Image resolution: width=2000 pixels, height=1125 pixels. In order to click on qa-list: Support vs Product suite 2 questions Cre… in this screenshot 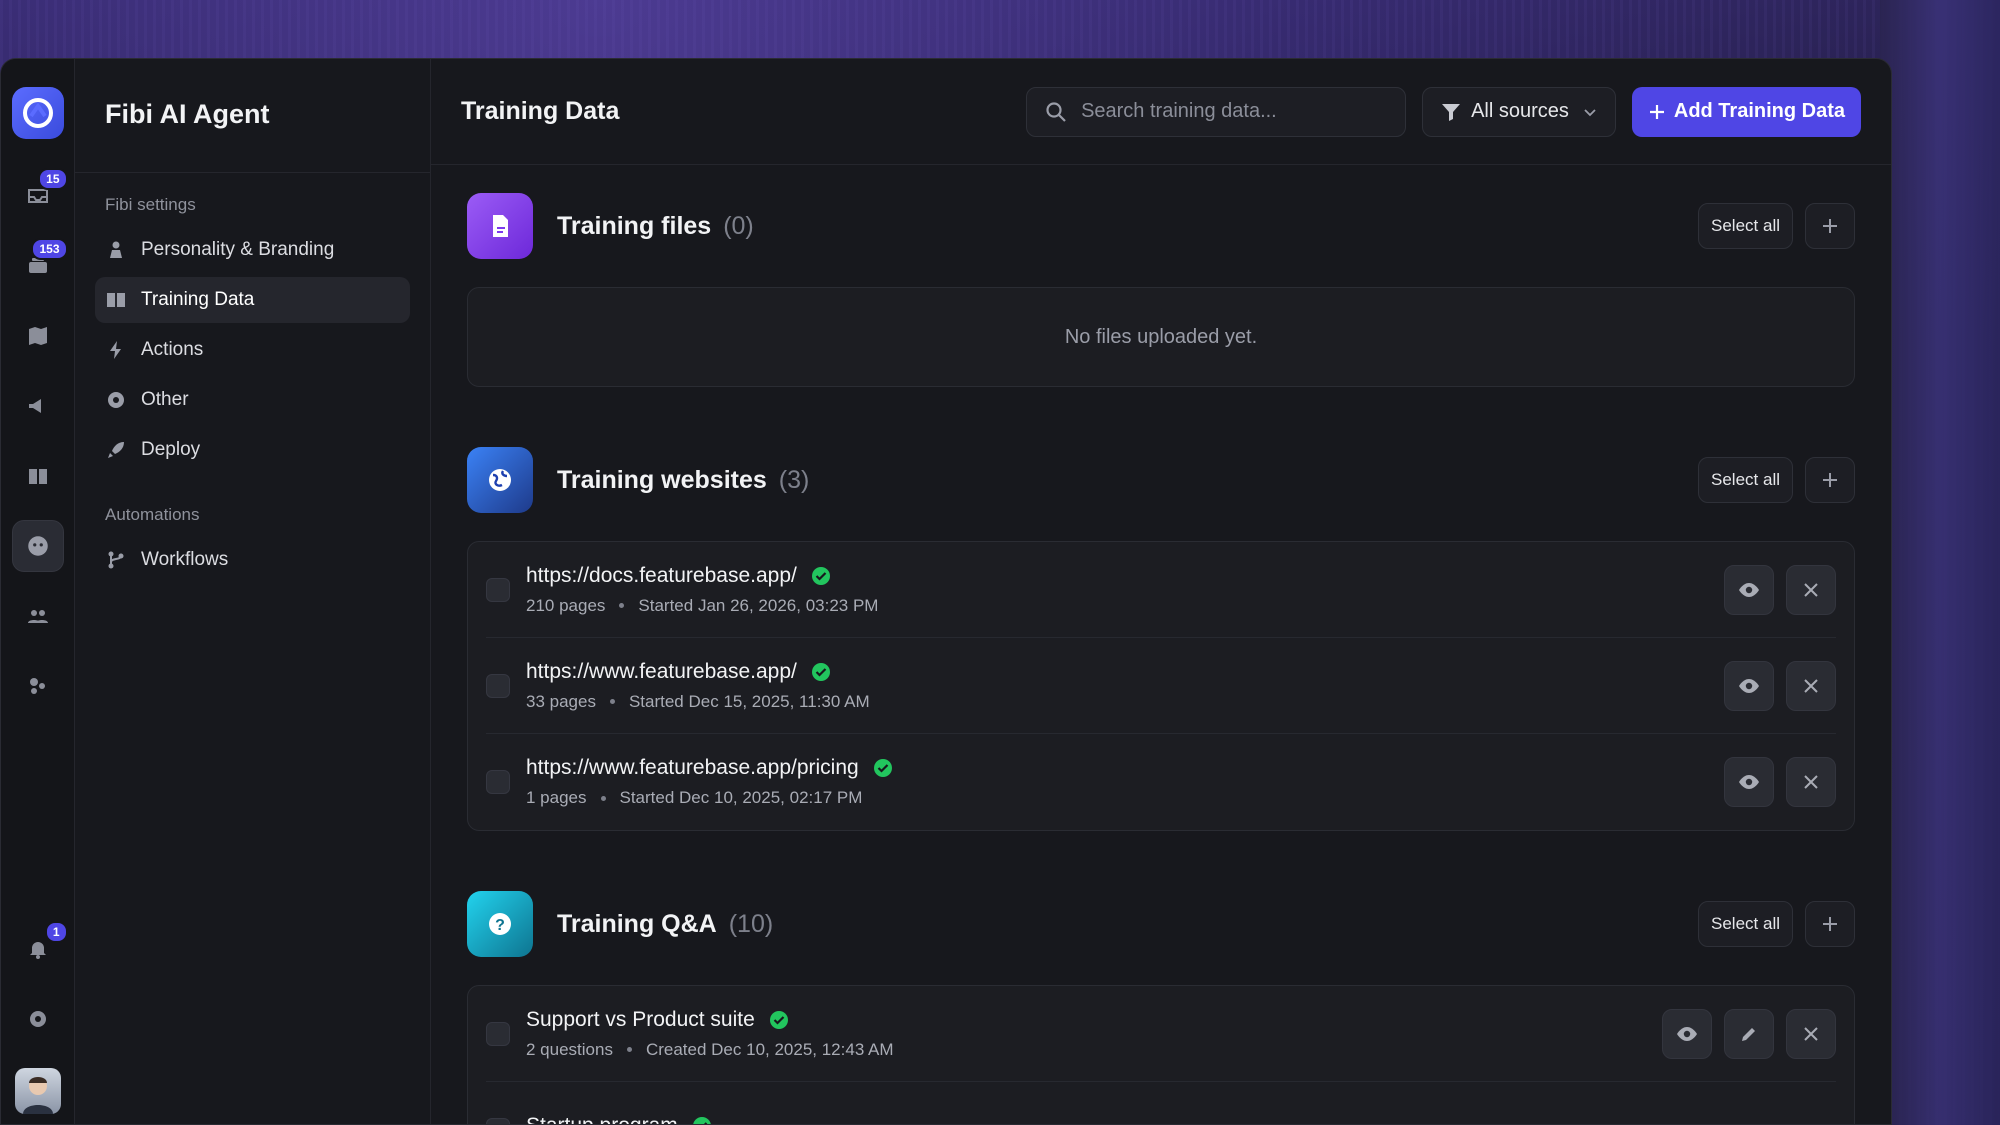, I will do `click(1161, 1054)`.